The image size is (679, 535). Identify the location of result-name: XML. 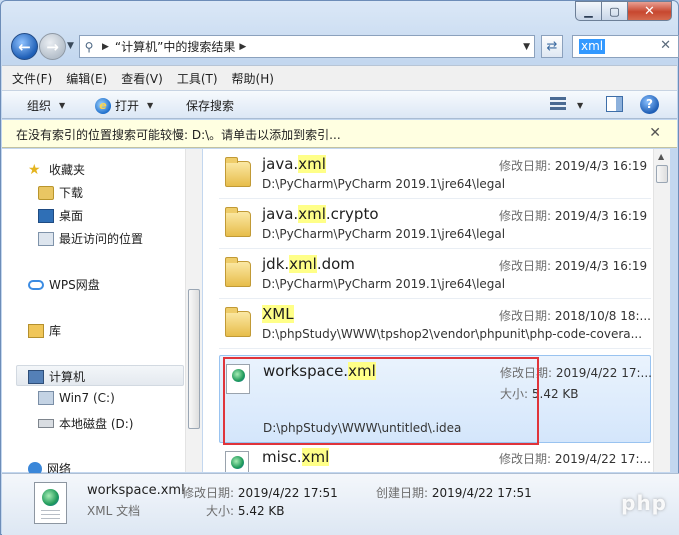
(278, 314).